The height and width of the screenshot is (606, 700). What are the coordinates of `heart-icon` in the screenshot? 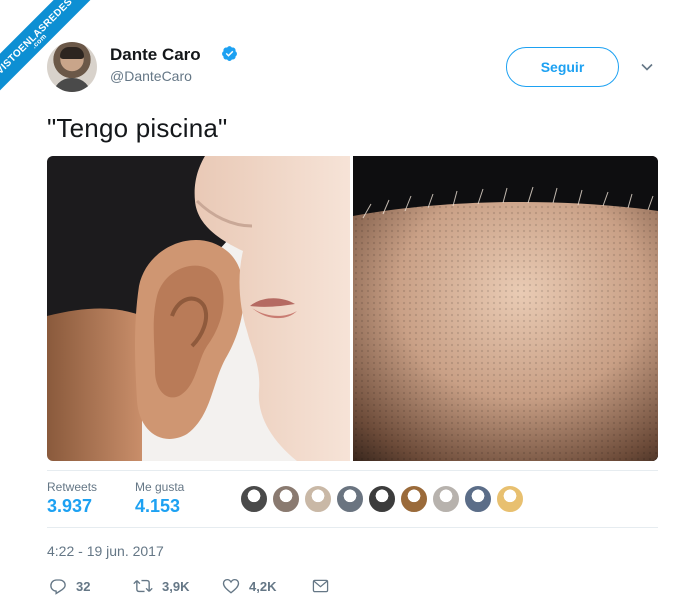 It's located at (231, 586).